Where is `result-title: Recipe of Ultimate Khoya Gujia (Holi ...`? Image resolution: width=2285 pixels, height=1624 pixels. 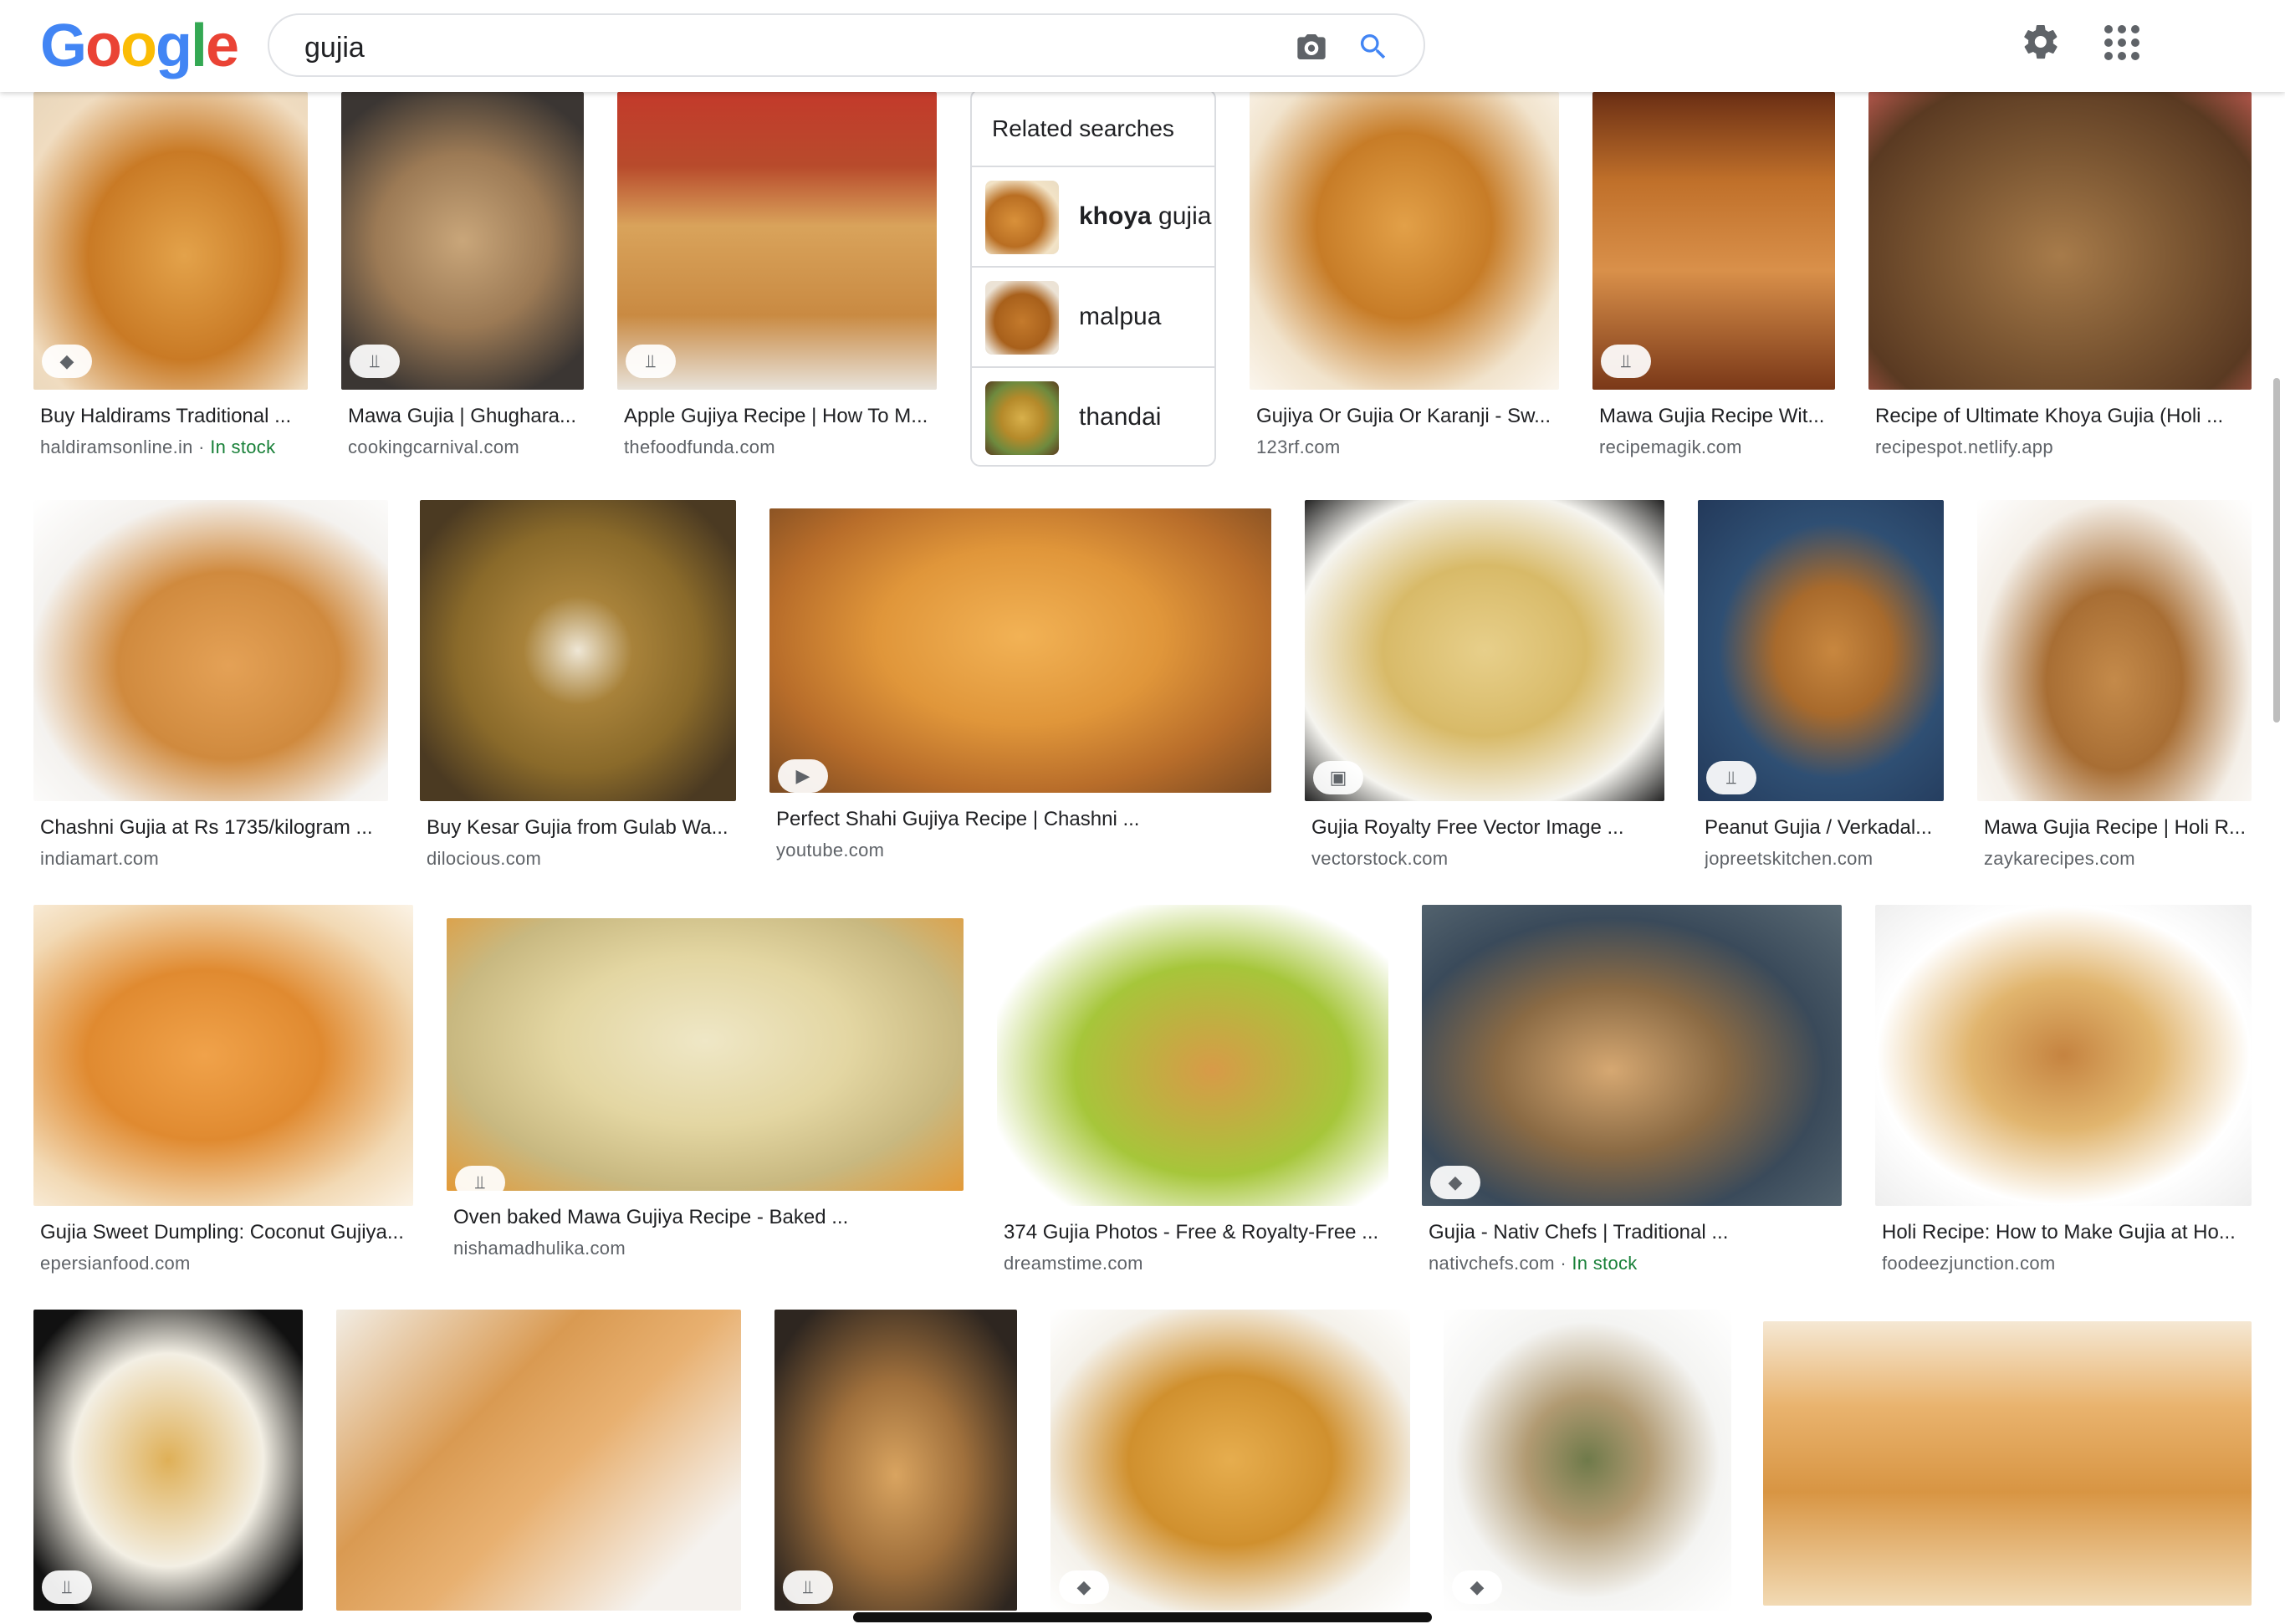 result-title: Recipe of Ultimate Khoya Gujia (Holi ... is located at coordinates (2061, 416).